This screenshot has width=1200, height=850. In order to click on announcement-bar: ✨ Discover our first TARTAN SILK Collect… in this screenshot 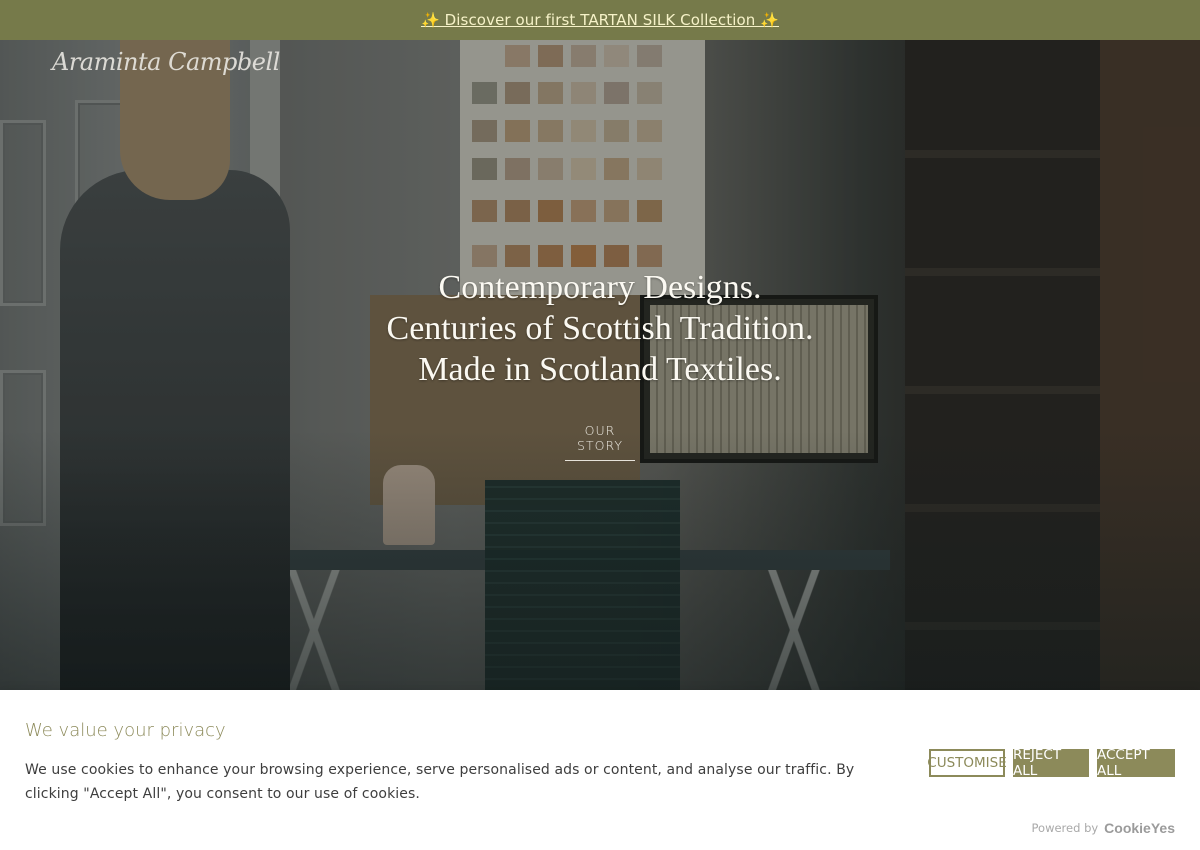, I will do `click(600, 20)`.